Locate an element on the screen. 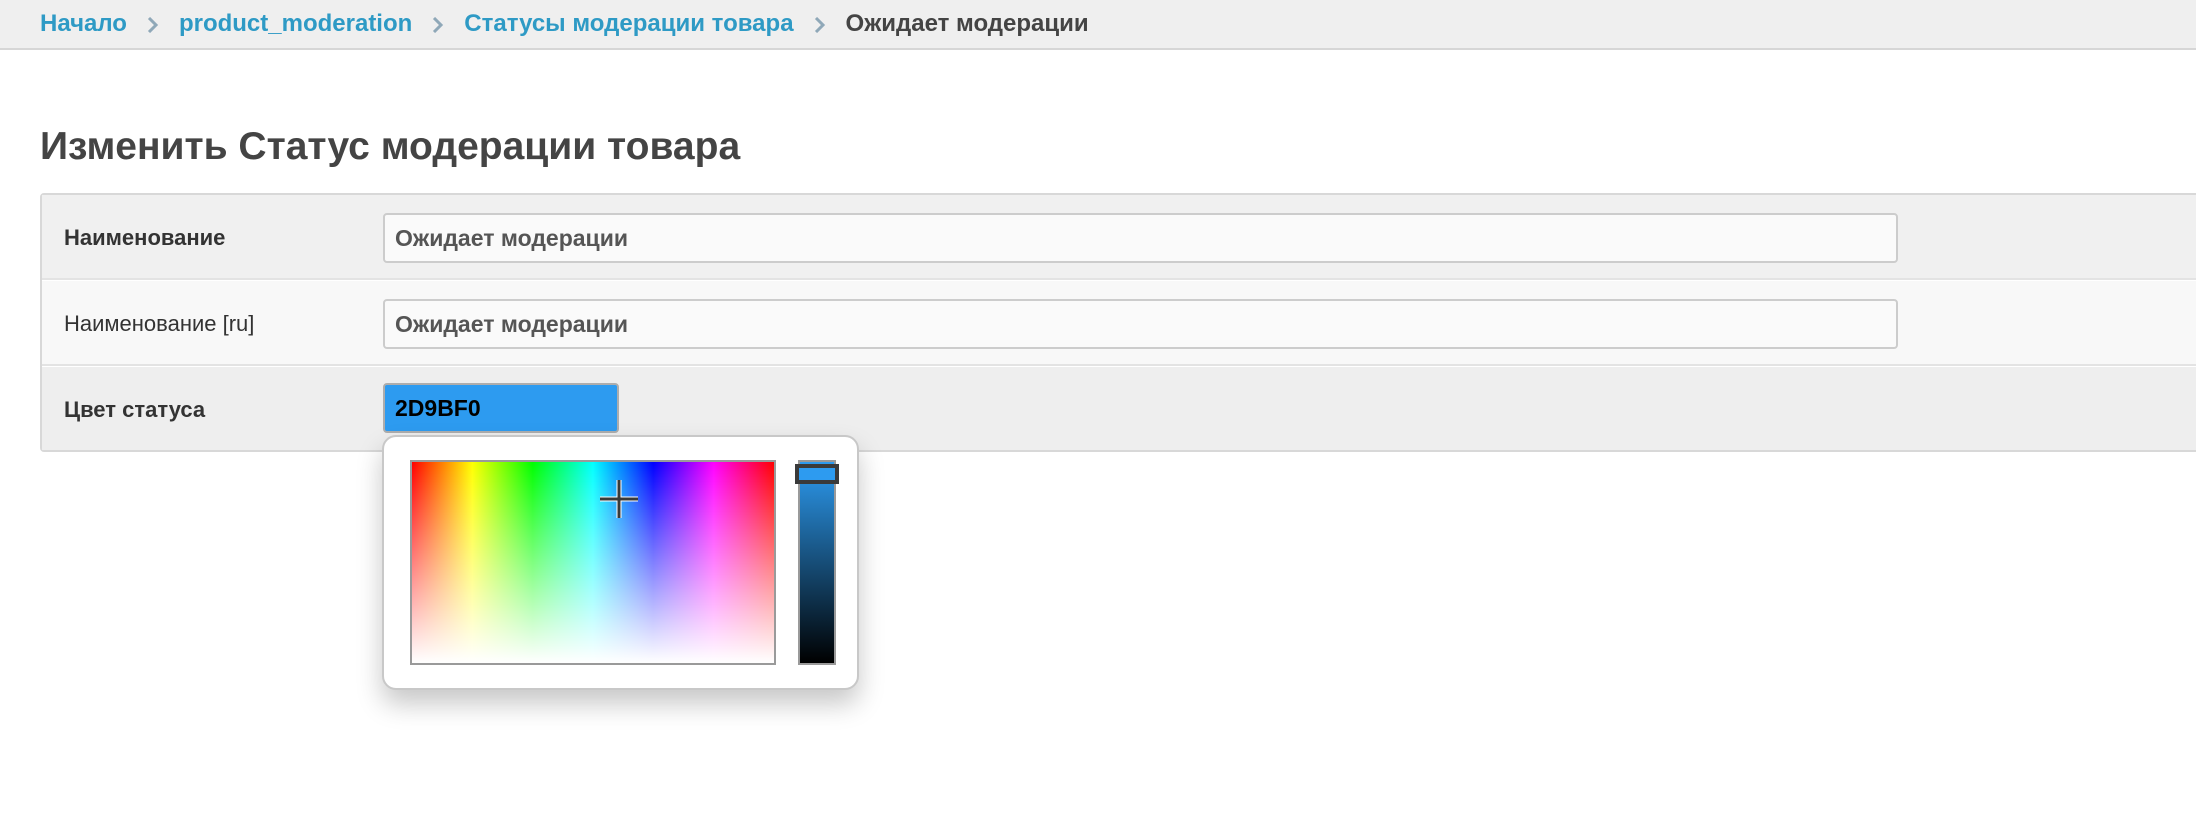 The image size is (2196, 827). color-picker-popup is located at coordinates (620, 562).